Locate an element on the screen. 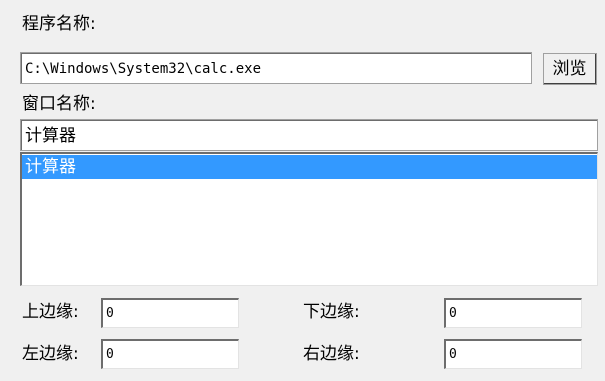 The image size is (605, 381). bottom-margin-label: 下边缘: is located at coordinates (331, 312).